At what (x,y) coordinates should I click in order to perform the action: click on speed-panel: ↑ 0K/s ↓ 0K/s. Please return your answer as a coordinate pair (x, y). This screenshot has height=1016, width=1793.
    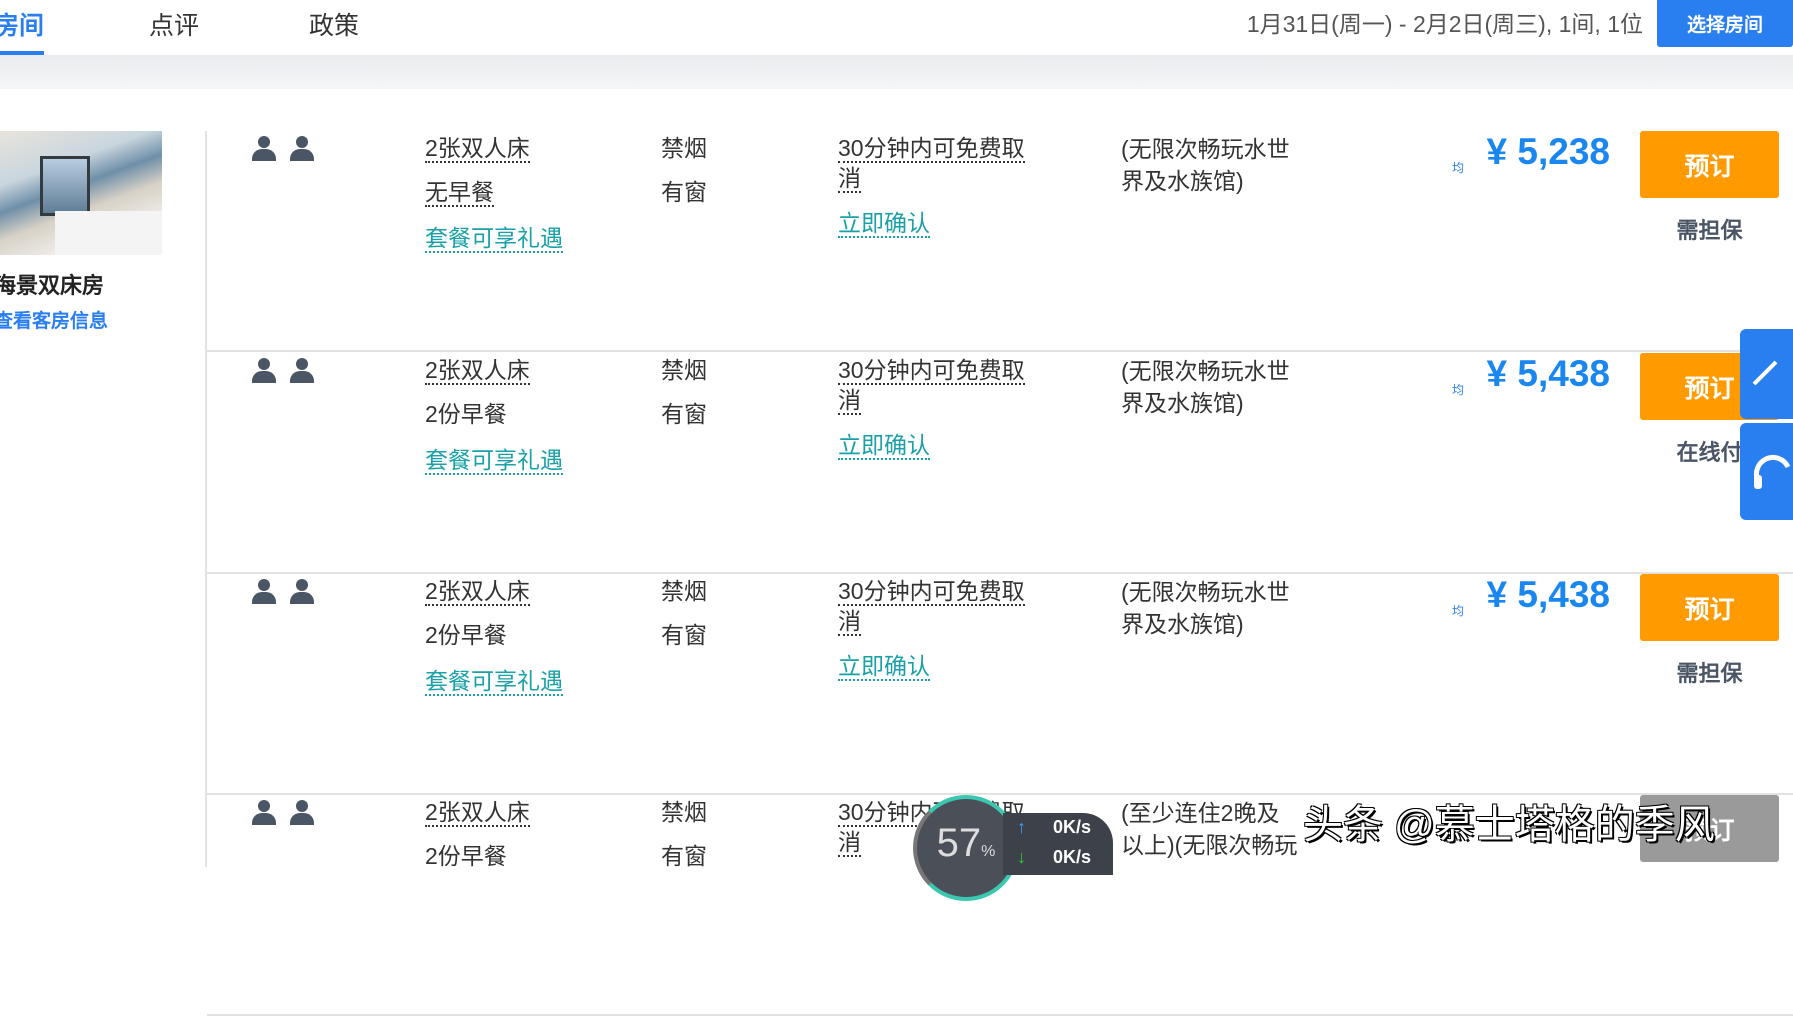
    Looking at the image, I should click on (1058, 844).